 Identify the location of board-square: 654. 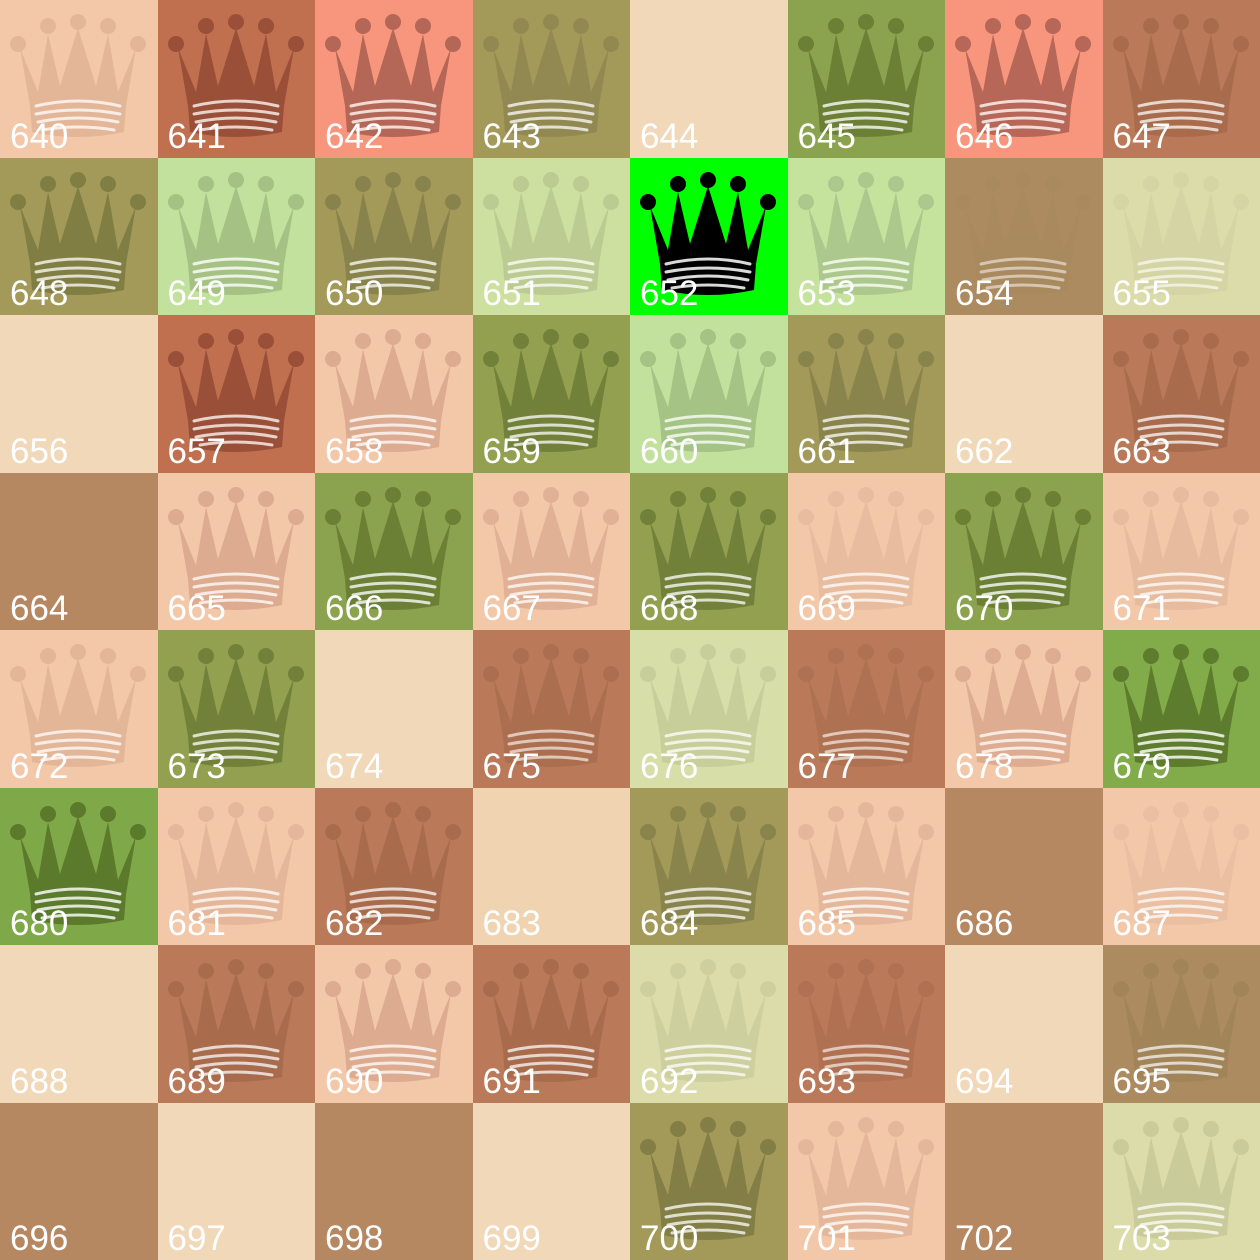
(1024, 236).